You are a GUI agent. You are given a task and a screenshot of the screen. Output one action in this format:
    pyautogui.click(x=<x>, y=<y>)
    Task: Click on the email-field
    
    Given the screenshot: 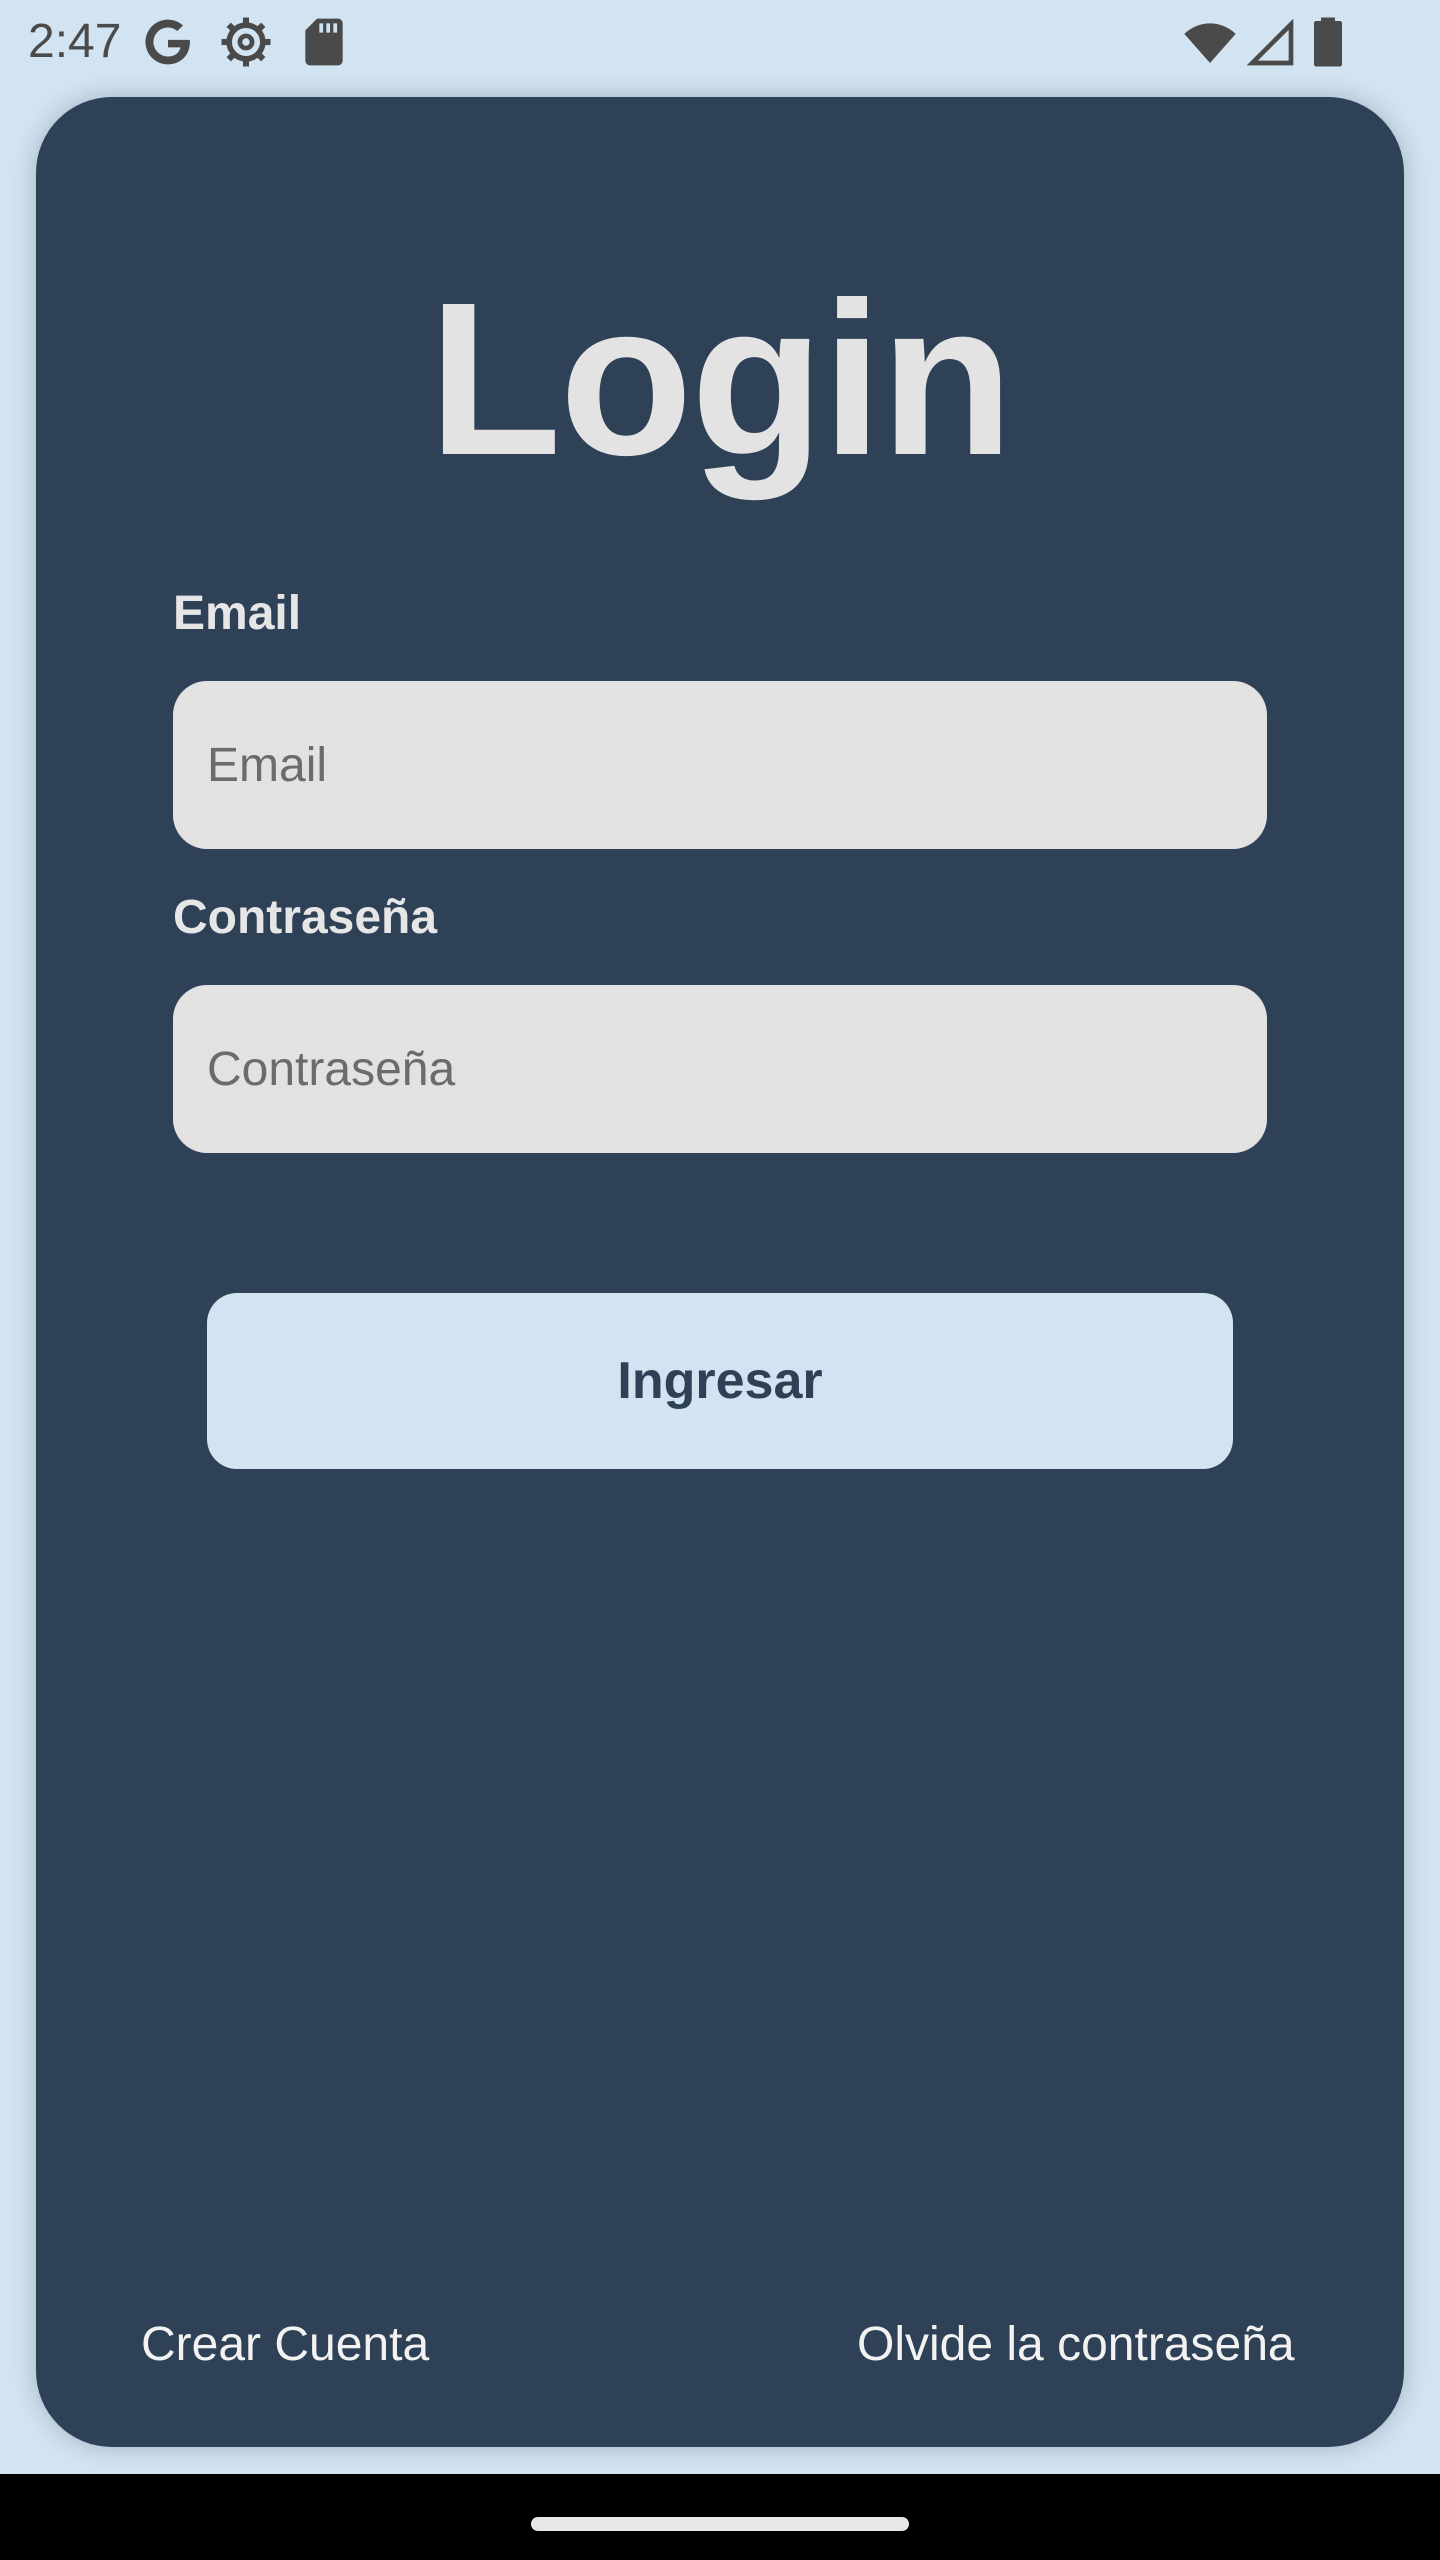 What is the action you would take?
    pyautogui.click(x=720, y=765)
    